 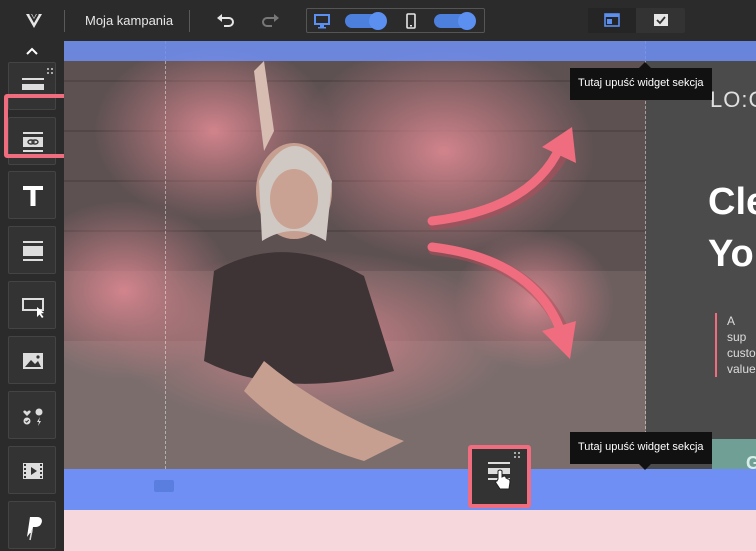 What do you see at coordinates (34, 529) in the screenshot?
I see `paypal-icon` at bounding box center [34, 529].